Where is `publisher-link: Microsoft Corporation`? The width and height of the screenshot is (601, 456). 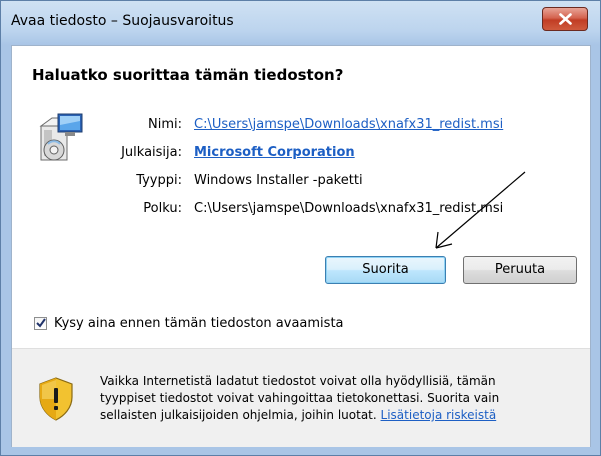
publisher-link: Microsoft Corporation is located at coordinates (274, 152).